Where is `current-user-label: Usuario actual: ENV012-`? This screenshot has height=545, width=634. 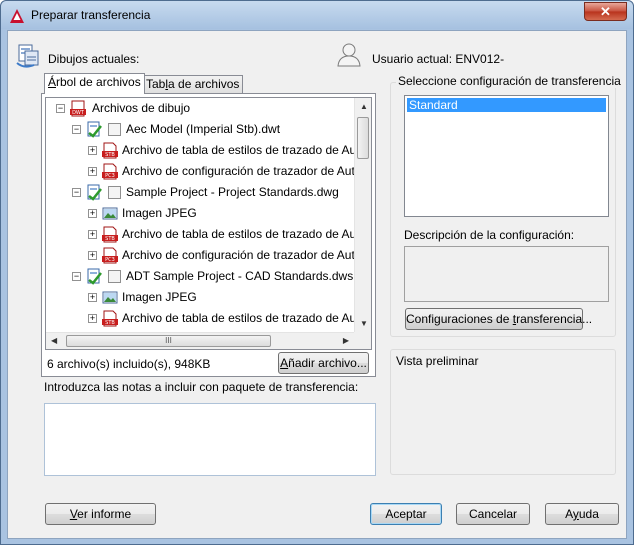
current-user-label: Usuario actual: ENV012- is located at coordinates (438, 59).